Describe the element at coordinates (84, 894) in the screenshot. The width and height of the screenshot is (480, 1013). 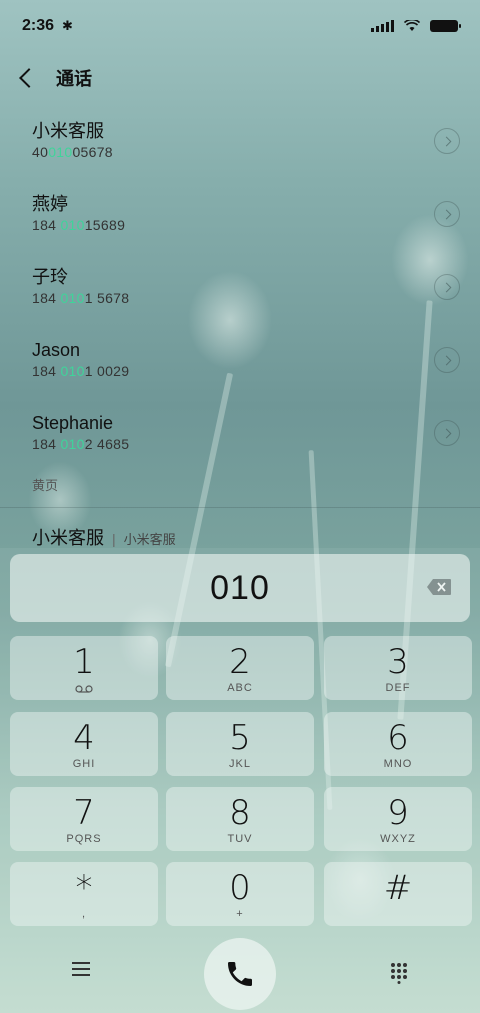
I see `key-star: * ,` at that location.